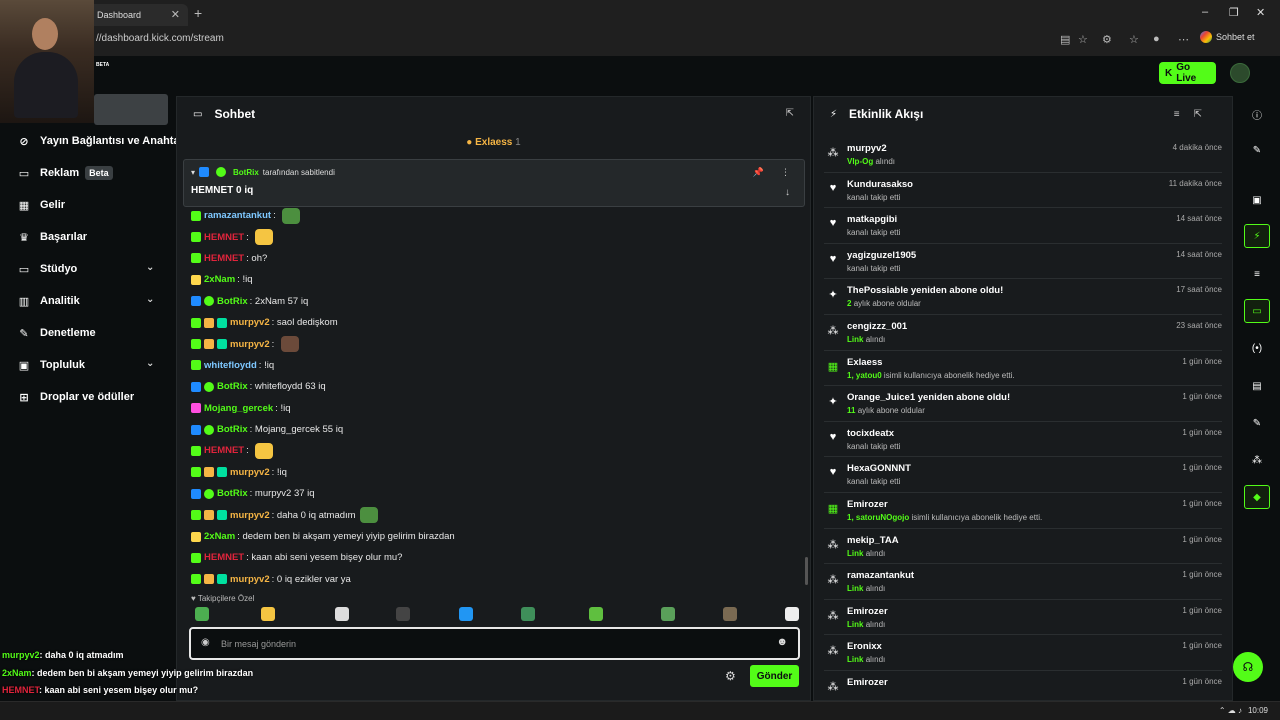 The image size is (1280, 720). Describe the element at coordinates (238, 408) in the screenshot. I see `chat-username: Mojang_gercek` at that location.